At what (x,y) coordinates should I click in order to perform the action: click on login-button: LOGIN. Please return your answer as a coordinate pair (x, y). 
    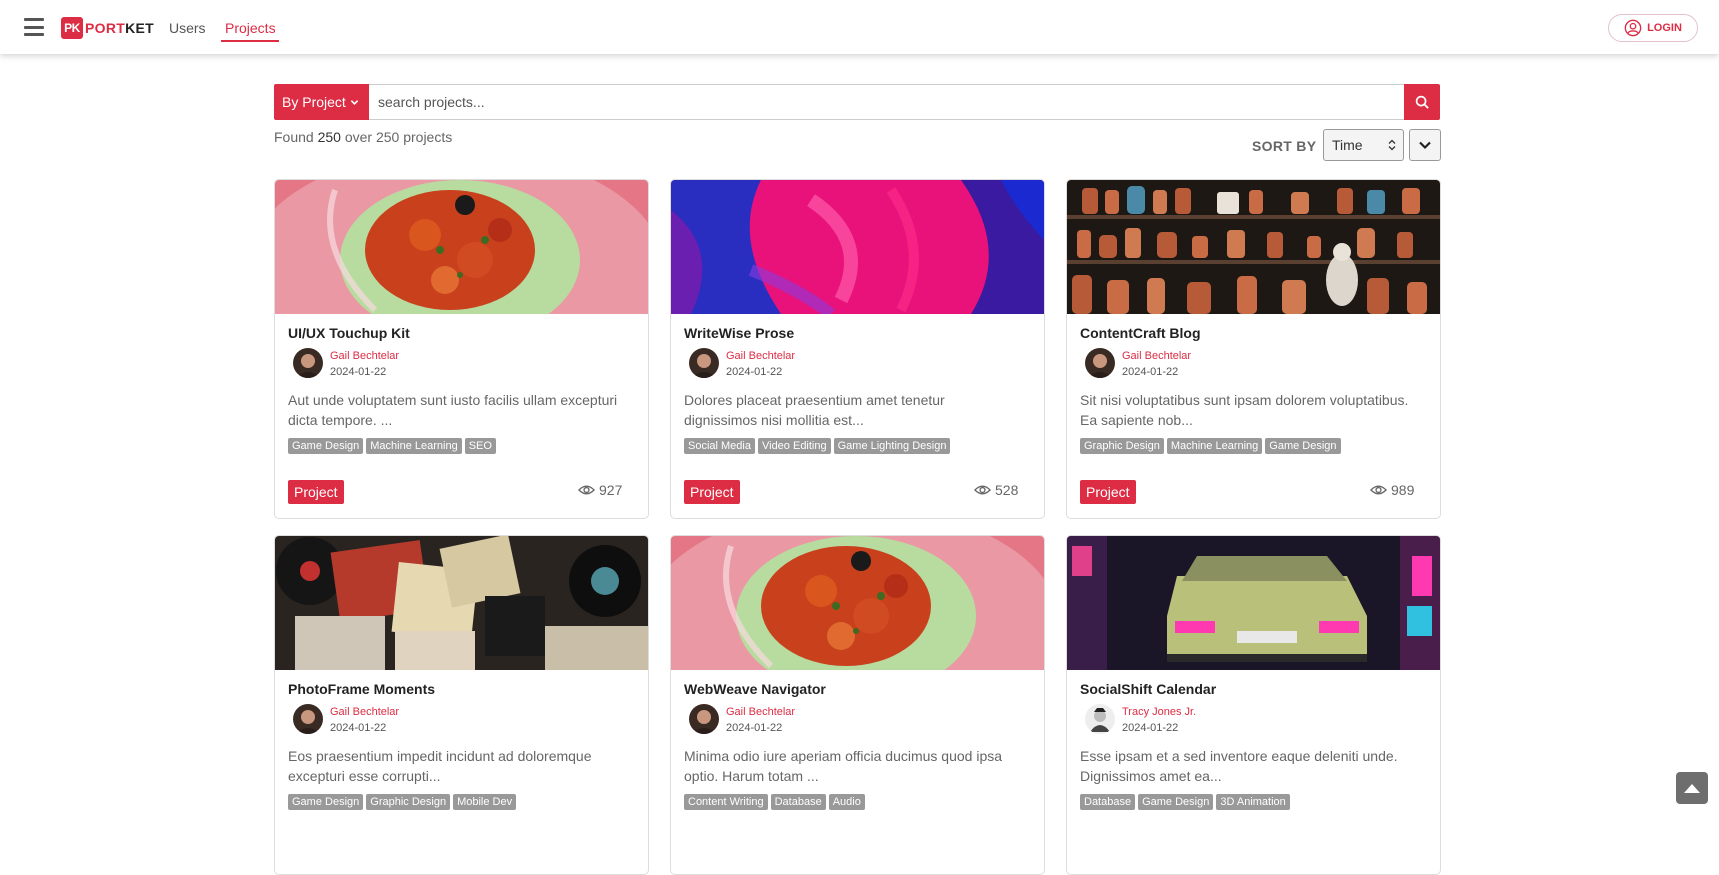
    Looking at the image, I should click on (1653, 28).